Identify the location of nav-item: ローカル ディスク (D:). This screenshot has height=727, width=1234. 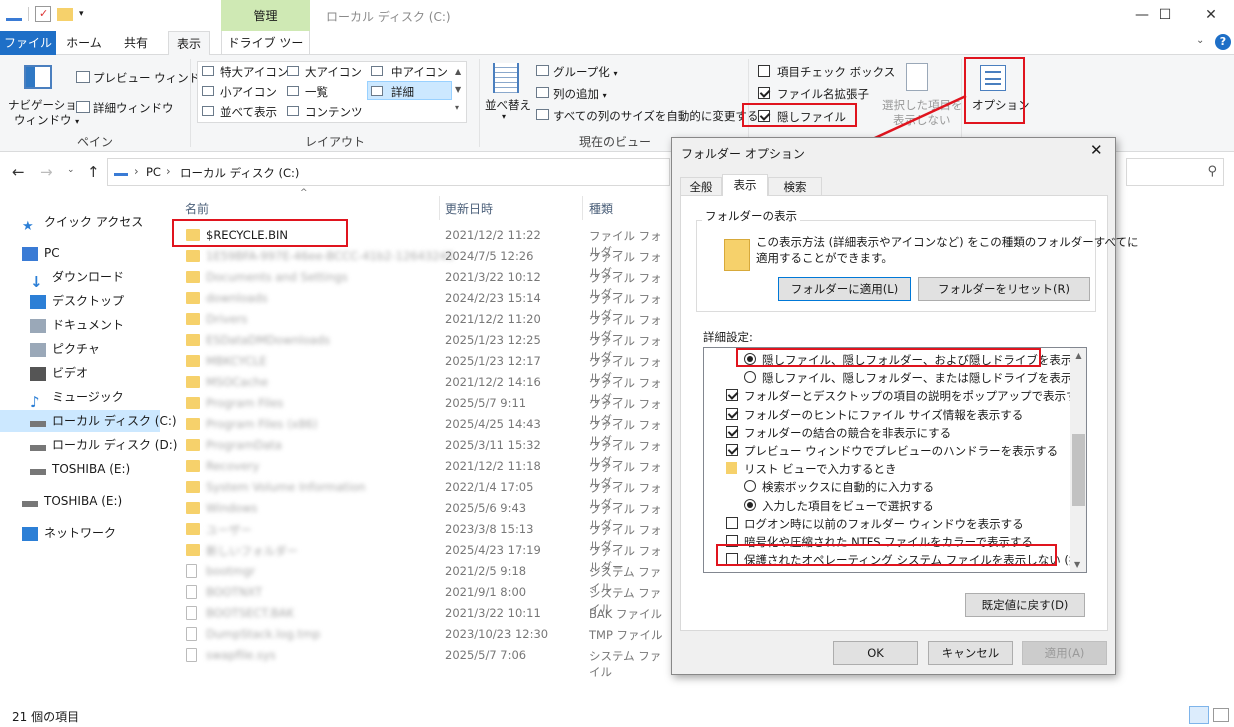
(103, 445).